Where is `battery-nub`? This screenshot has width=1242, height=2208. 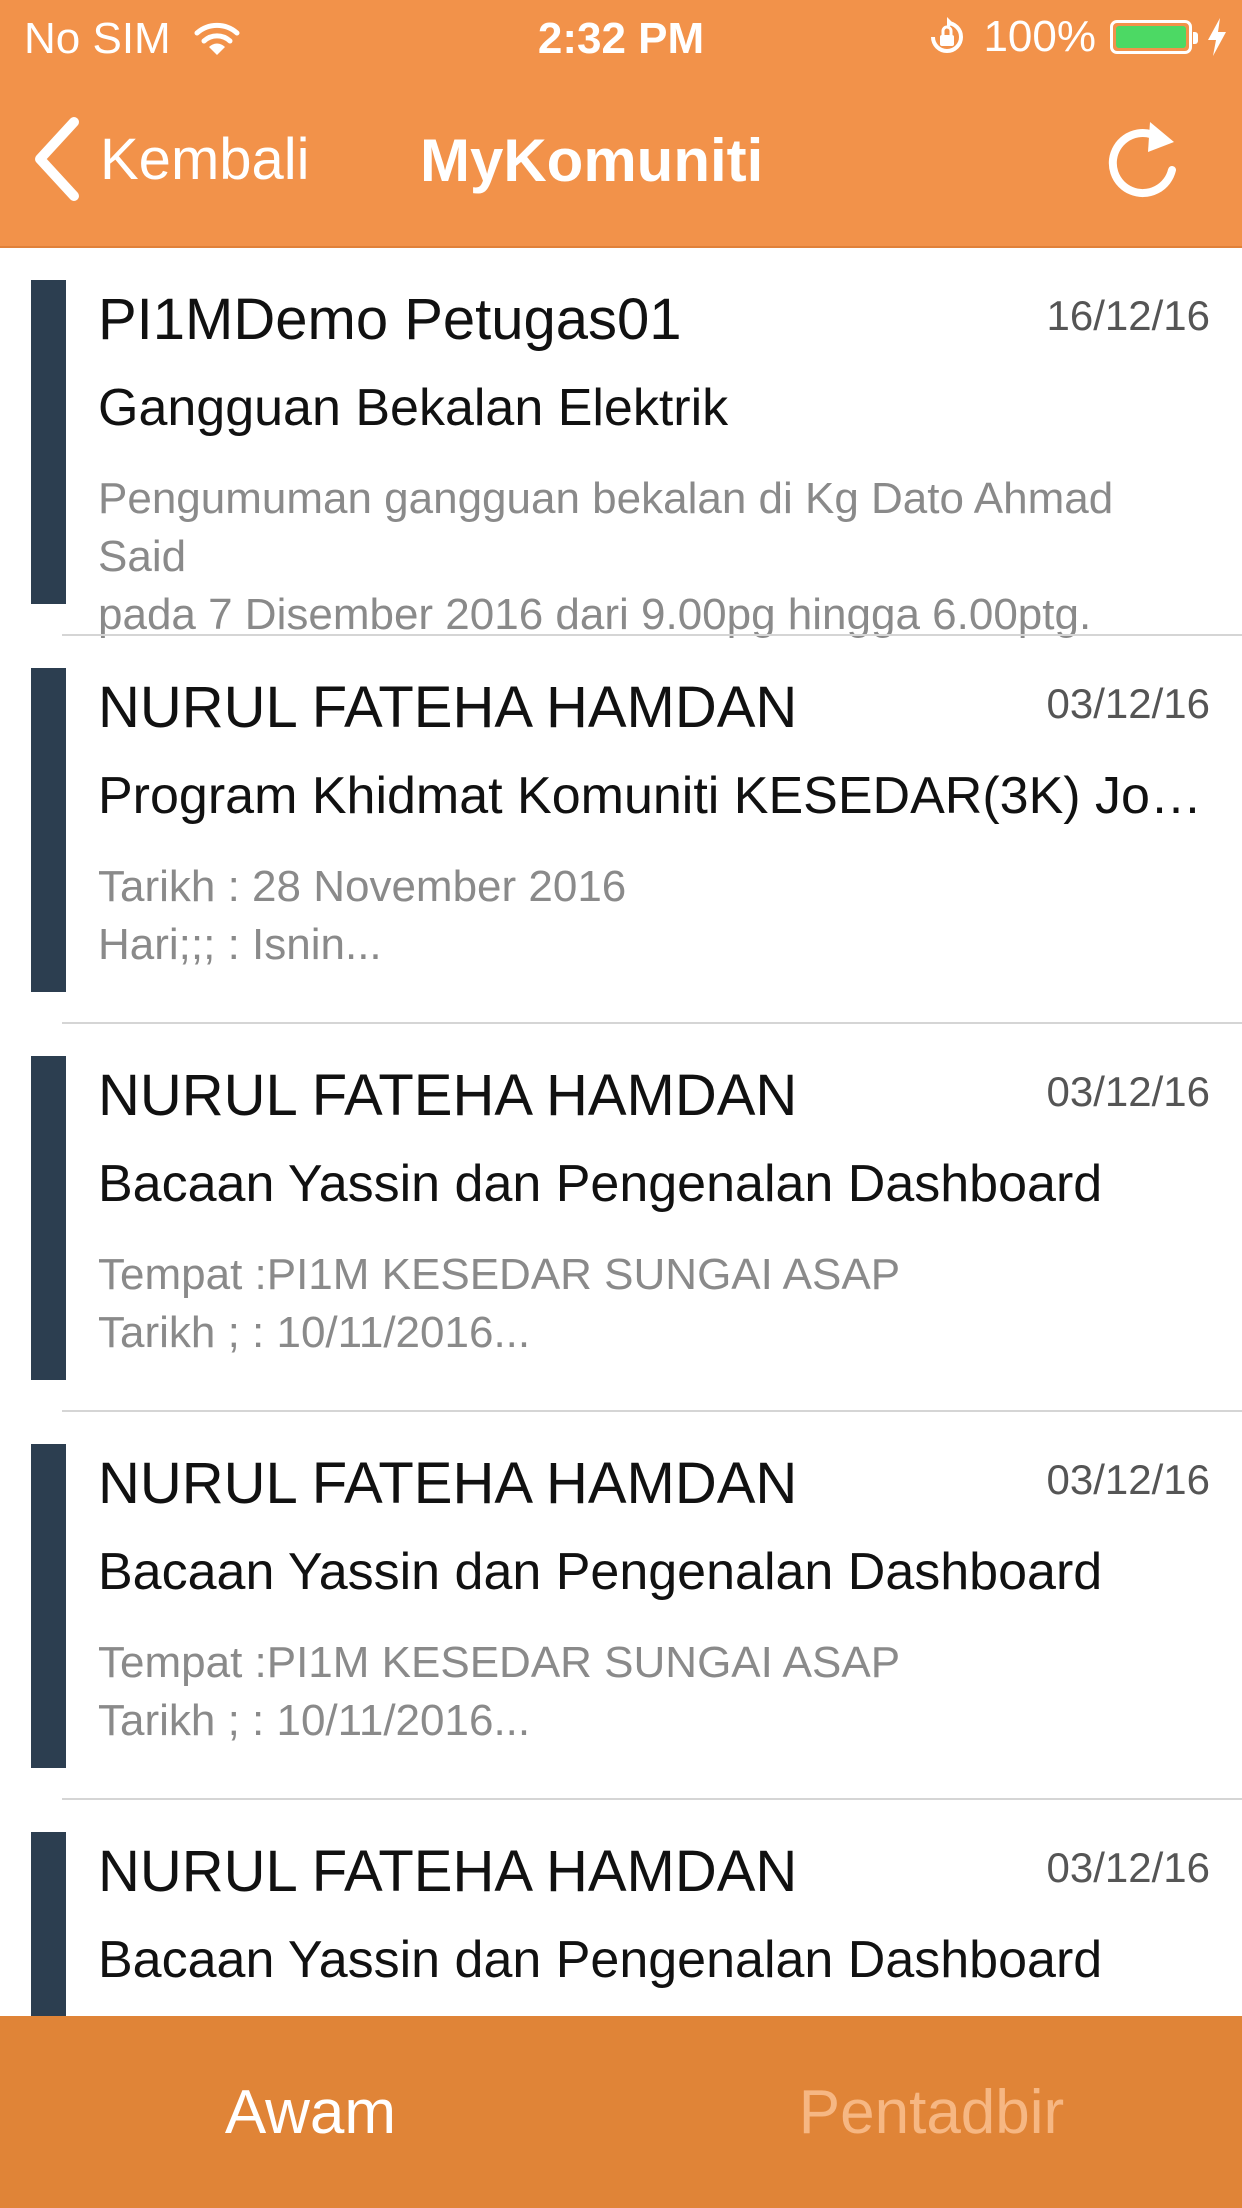
battery-nub is located at coordinates (1195, 38).